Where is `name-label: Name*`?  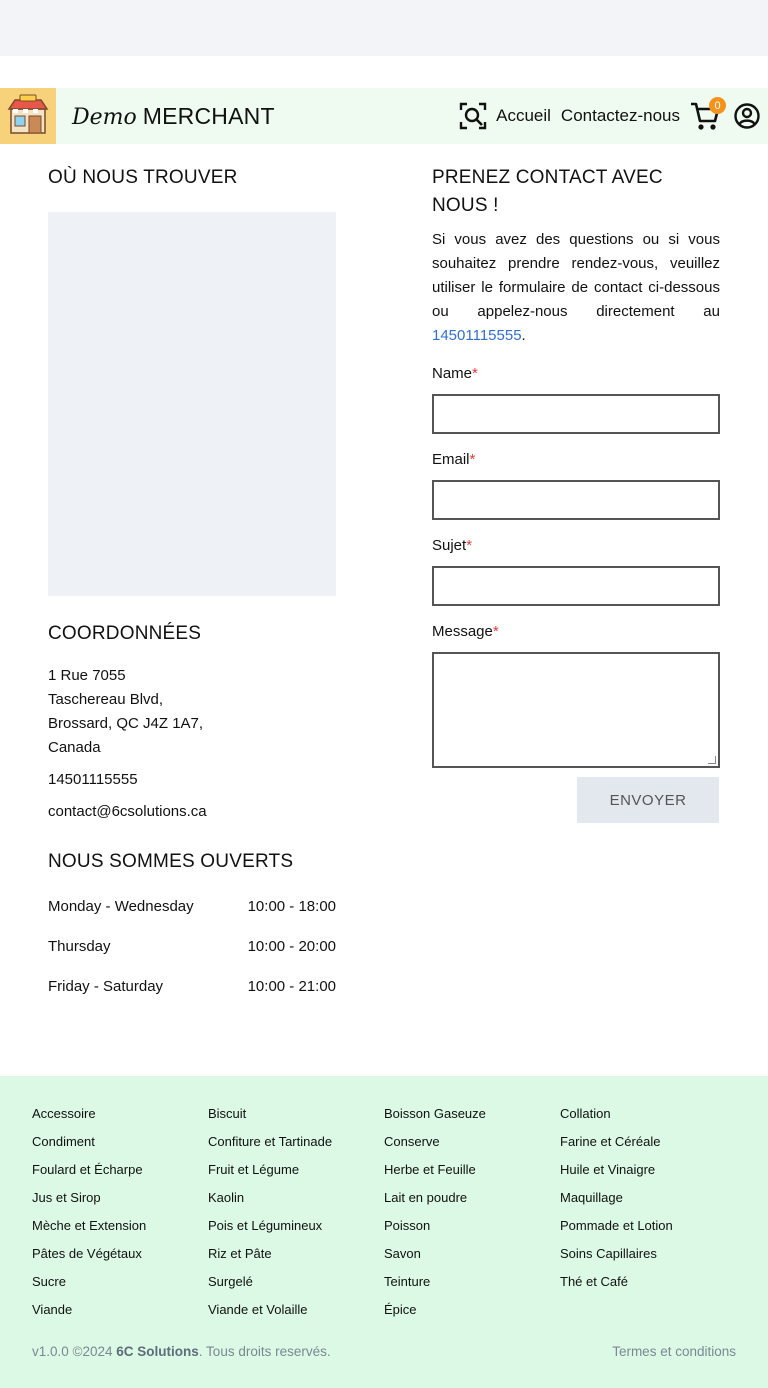 name-label: Name* is located at coordinates (576, 374).